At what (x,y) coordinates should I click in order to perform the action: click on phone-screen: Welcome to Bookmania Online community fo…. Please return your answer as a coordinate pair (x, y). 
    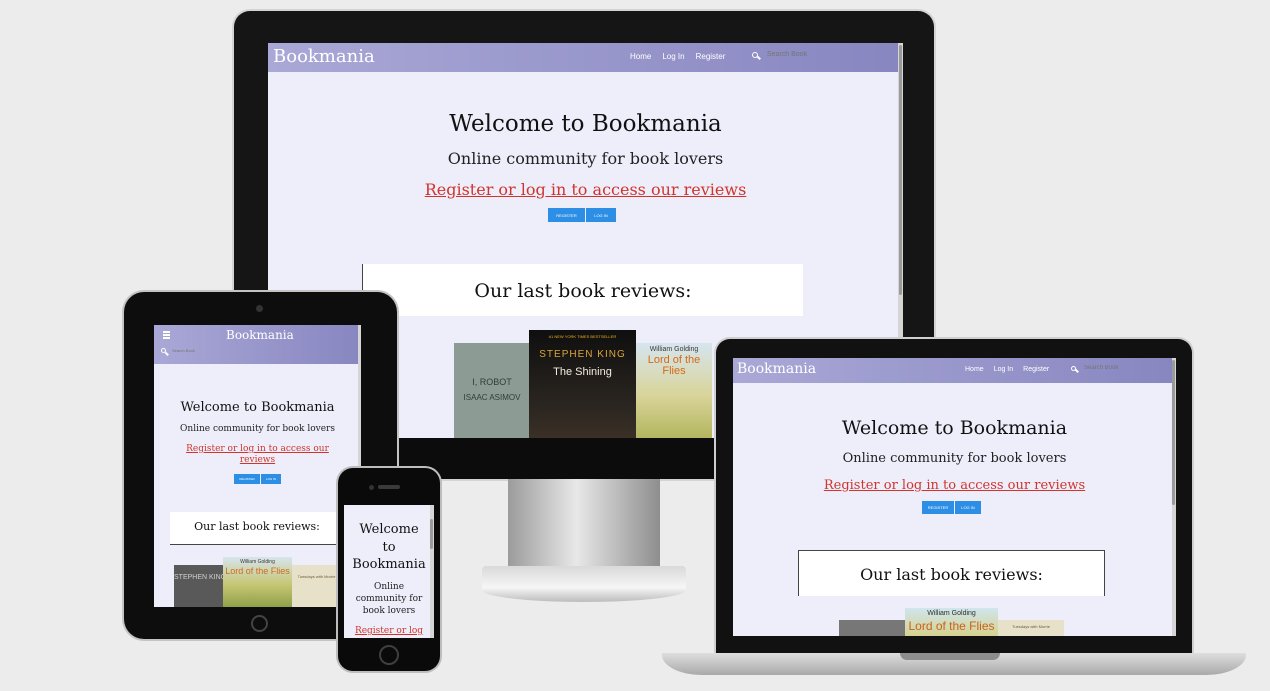
    Looking at the image, I should click on (389, 571).